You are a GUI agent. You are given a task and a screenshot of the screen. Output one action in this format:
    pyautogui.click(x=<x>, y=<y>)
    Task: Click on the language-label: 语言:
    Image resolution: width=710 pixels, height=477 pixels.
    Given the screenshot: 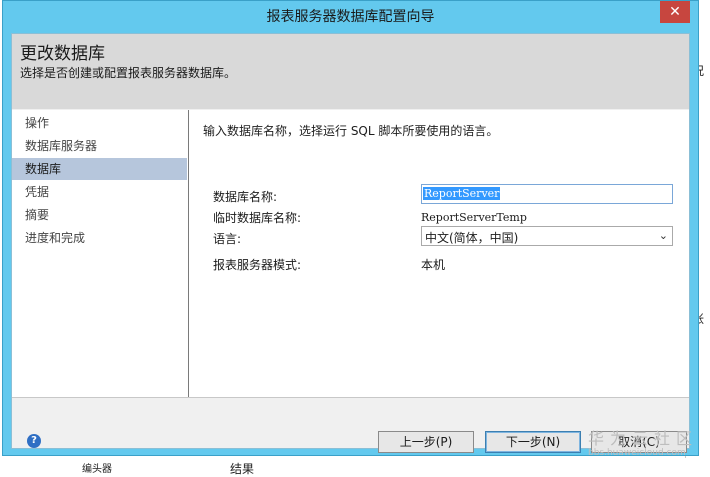 What is the action you would take?
    pyautogui.click(x=227, y=239)
    